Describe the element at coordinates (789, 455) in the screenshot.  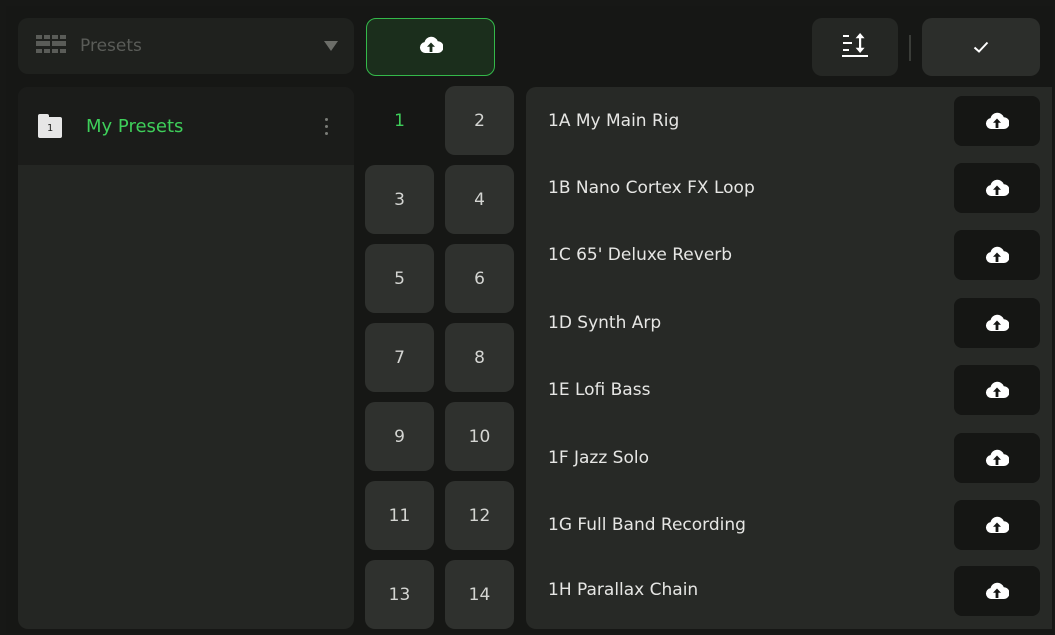
I see `list-item: 1F Jazz Solo` at that location.